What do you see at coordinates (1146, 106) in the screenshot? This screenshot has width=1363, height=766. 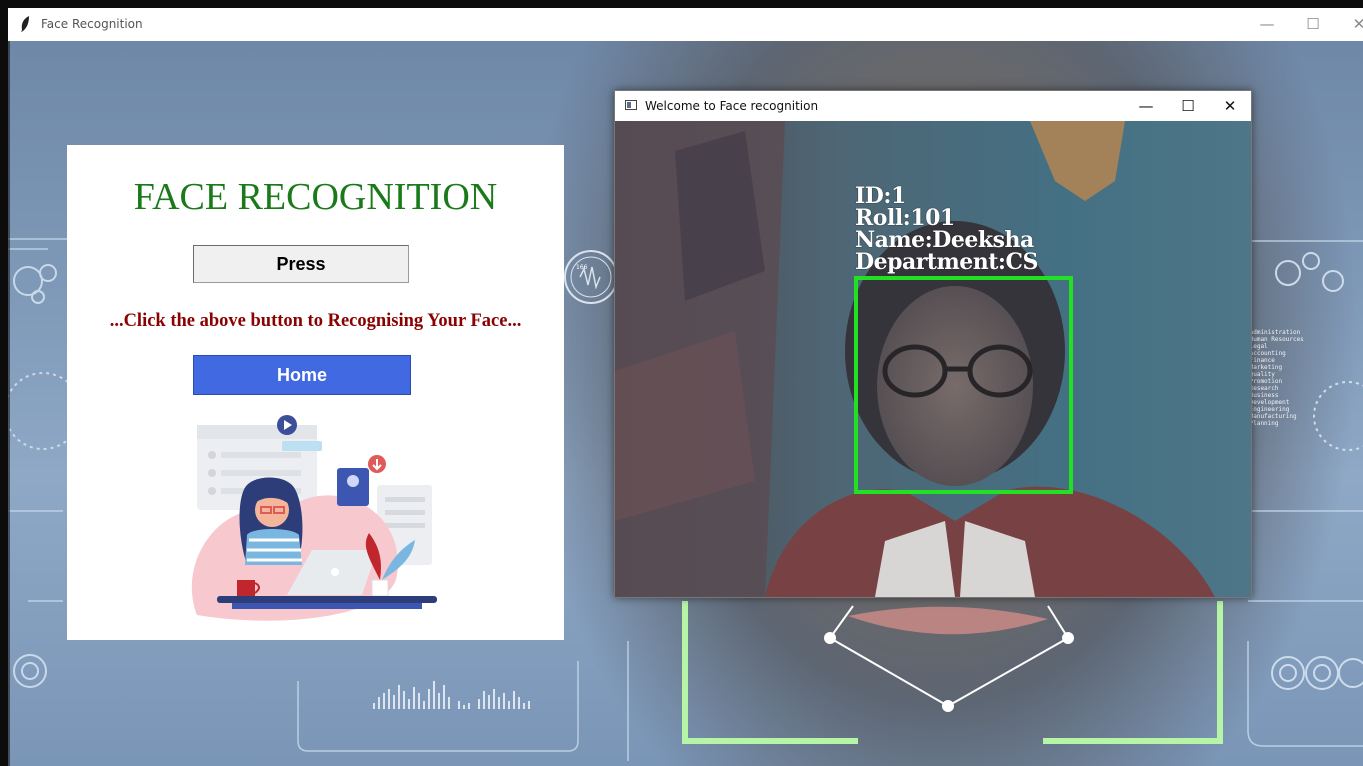 I see `camera-minimize-button: —` at bounding box center [1146, 106].